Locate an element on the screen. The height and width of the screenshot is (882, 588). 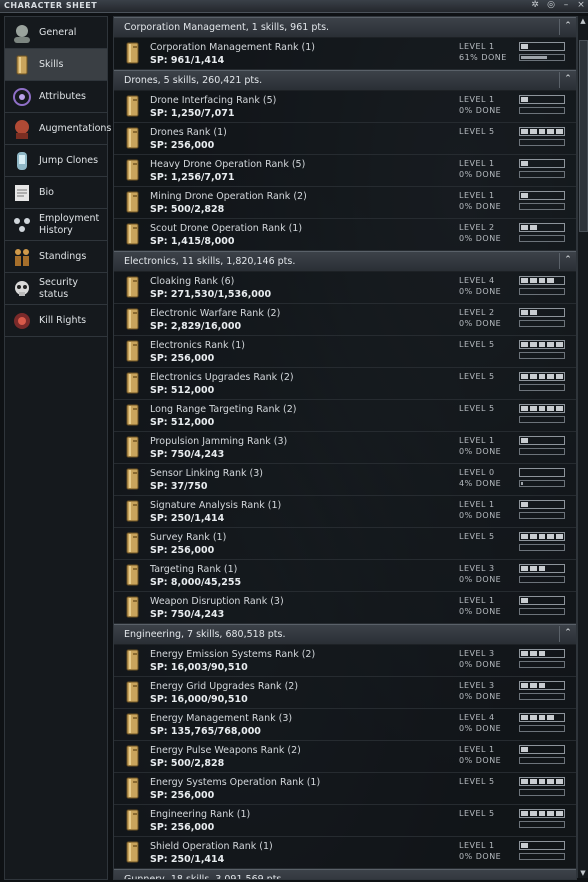
skill-points: SP: 37/750 is located at coordinates (179, 486).